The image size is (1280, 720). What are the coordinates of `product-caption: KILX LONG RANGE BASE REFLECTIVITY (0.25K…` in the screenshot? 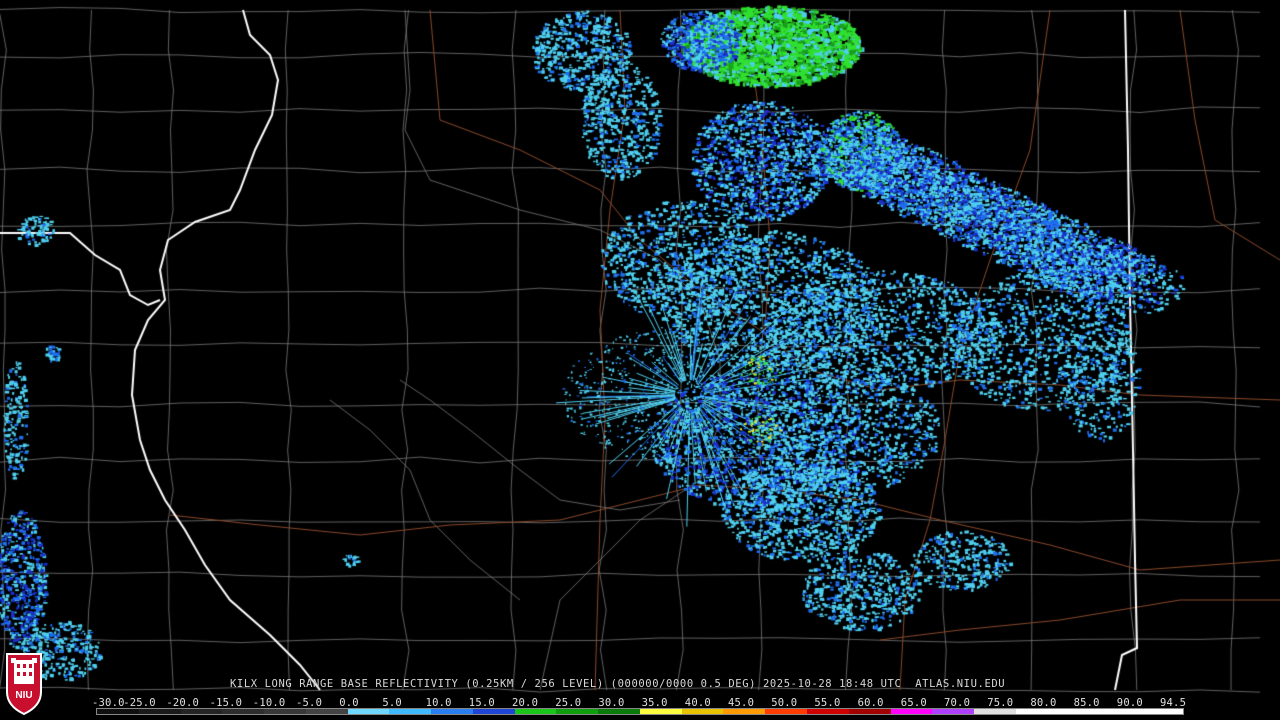 It's located at (618, 684).